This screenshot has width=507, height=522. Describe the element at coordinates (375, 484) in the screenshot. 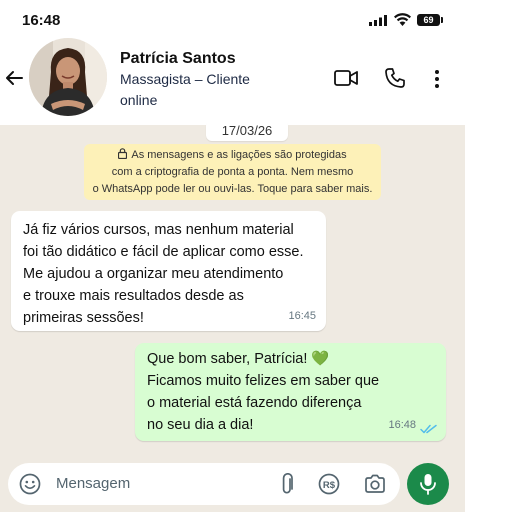

I see `camera-icon` at that location.